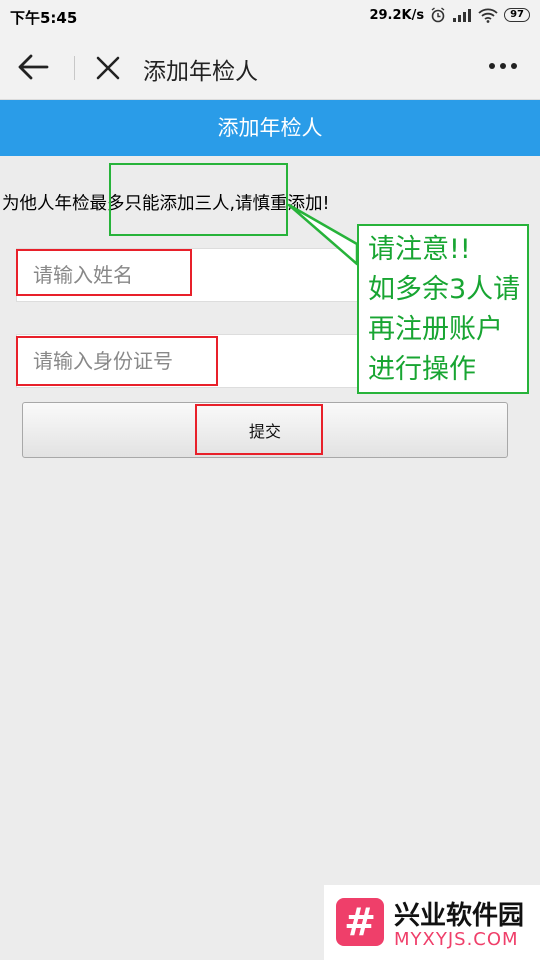 The image size is (540, 960). What do you see at coordinates (33, 67) in the screenshot?
I see `back-arrow-icon` at bounding box center [33, 67].